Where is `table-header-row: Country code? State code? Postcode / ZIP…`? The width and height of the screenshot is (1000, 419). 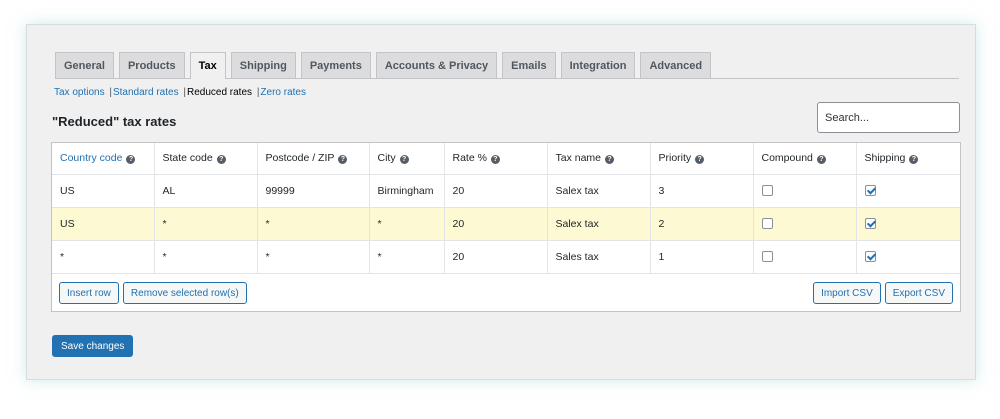 table-header-row: Country code? State code? Postcode / ZIP… is located at coordinates (506, 159).